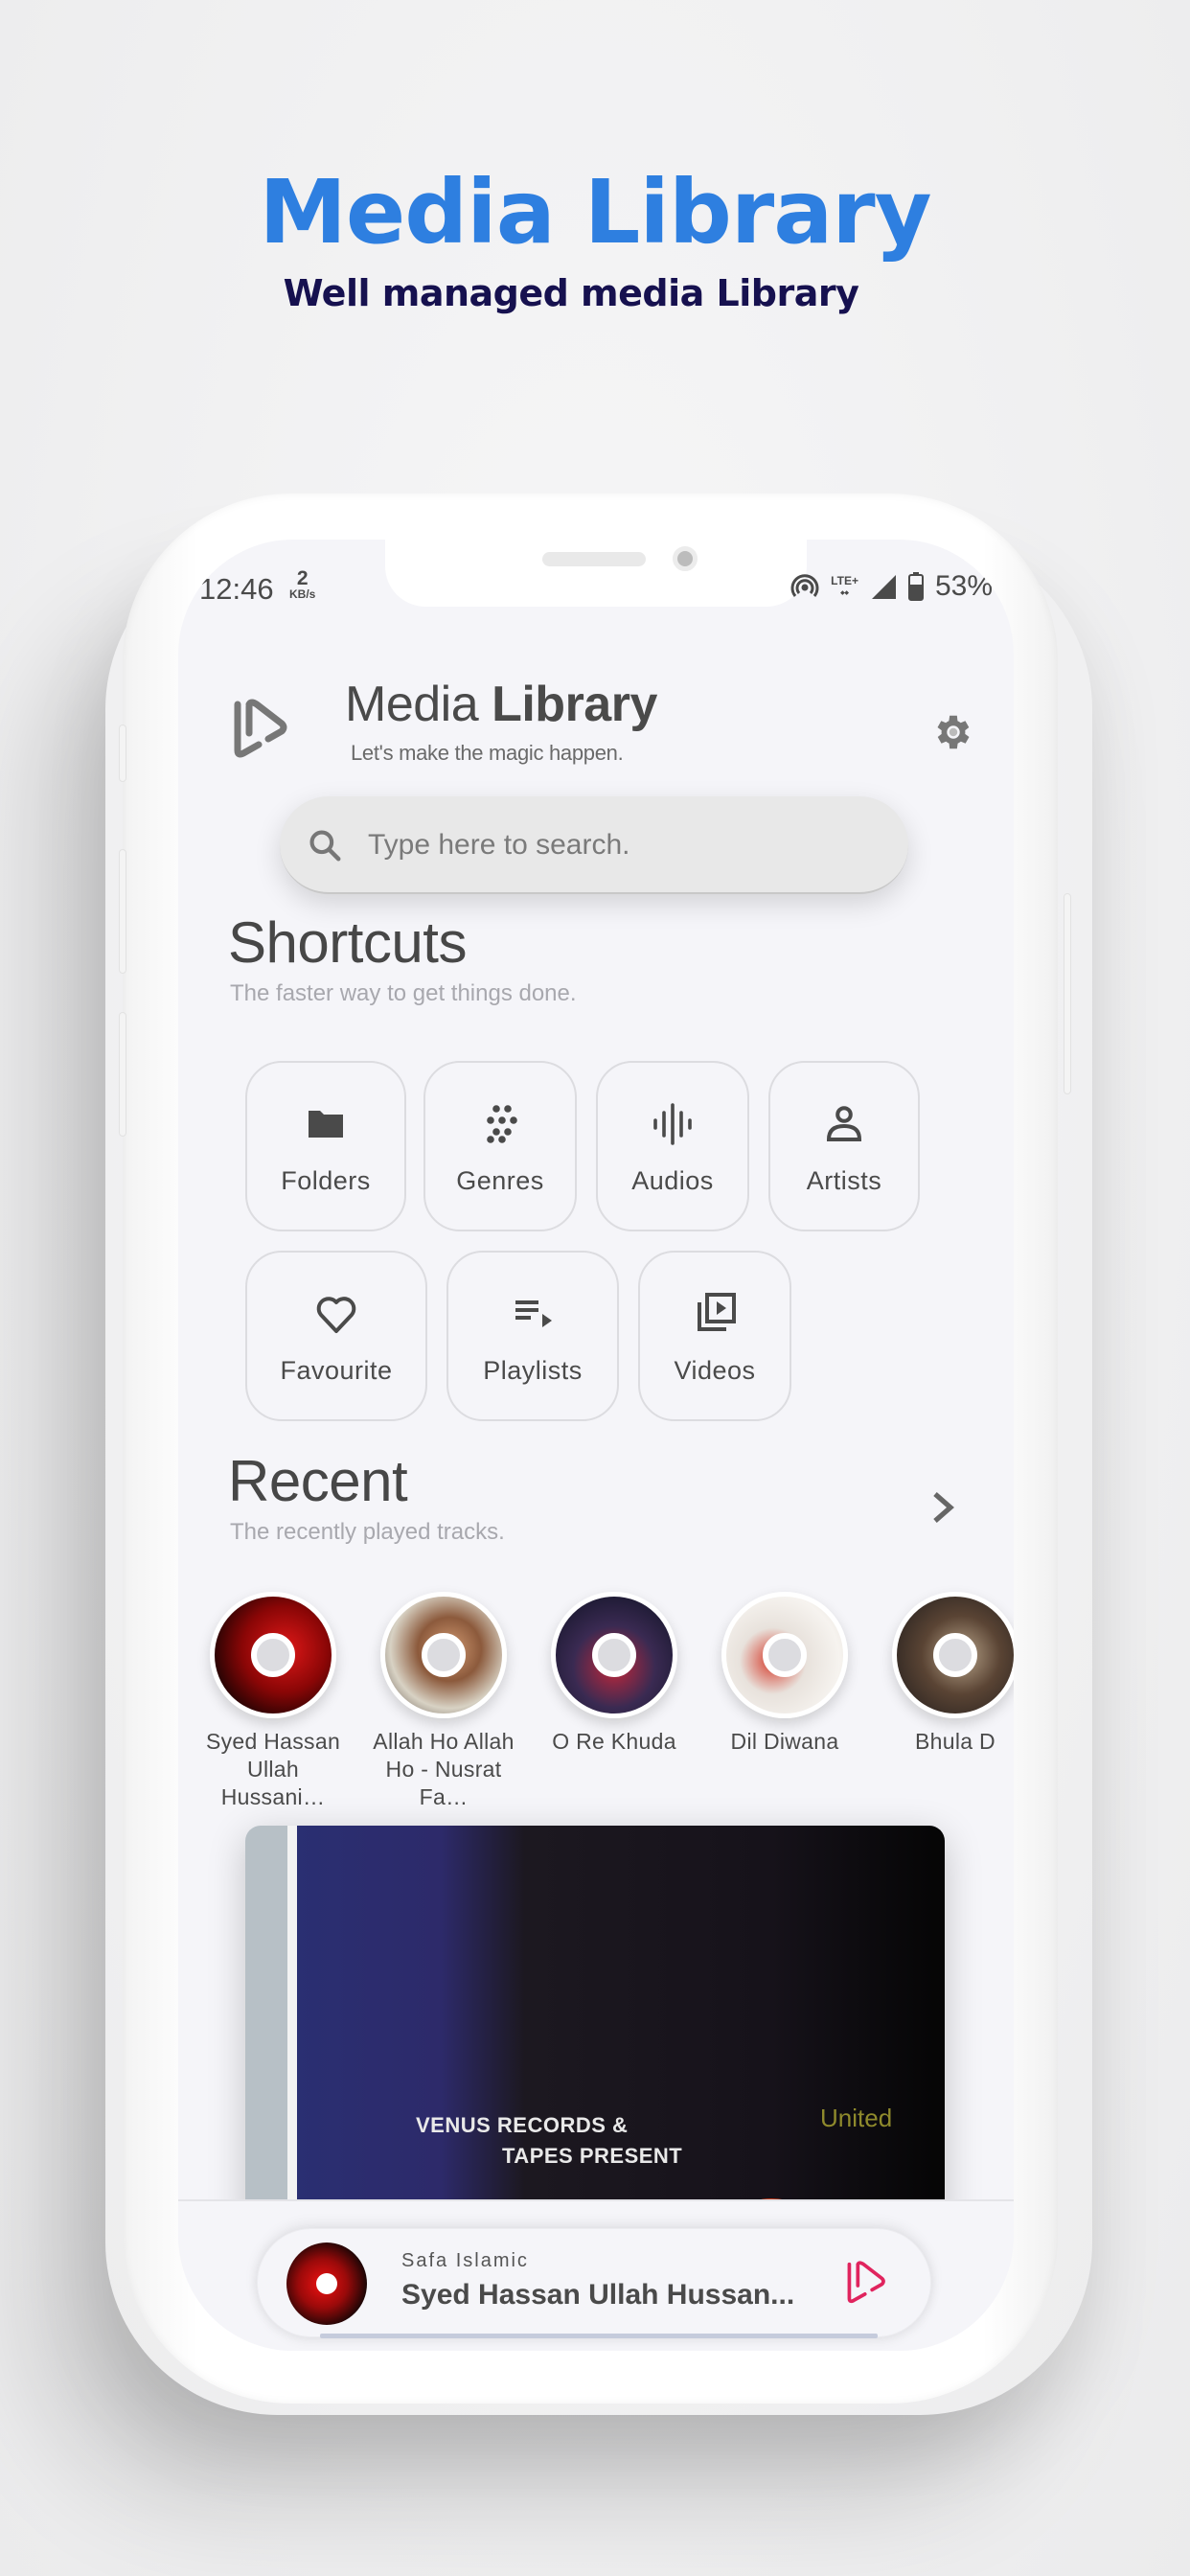 The height and width of the screenshot is (2576, 1190). Describe the element at coordinates (844, 1123) in the screenshot. I see `person-icon` at that location.